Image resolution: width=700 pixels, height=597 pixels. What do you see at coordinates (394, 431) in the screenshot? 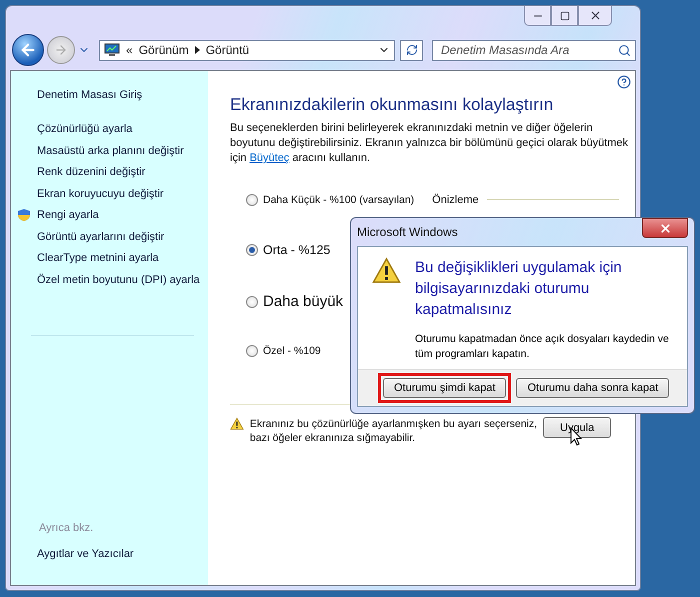
I see `warning-text: Ekranınız bu çözünürlüğe ayarlanmışken bu ayarı seçerseniz, bazı öğeler ekranınıza sığmayabilir.` at bounding box center [394, 431].